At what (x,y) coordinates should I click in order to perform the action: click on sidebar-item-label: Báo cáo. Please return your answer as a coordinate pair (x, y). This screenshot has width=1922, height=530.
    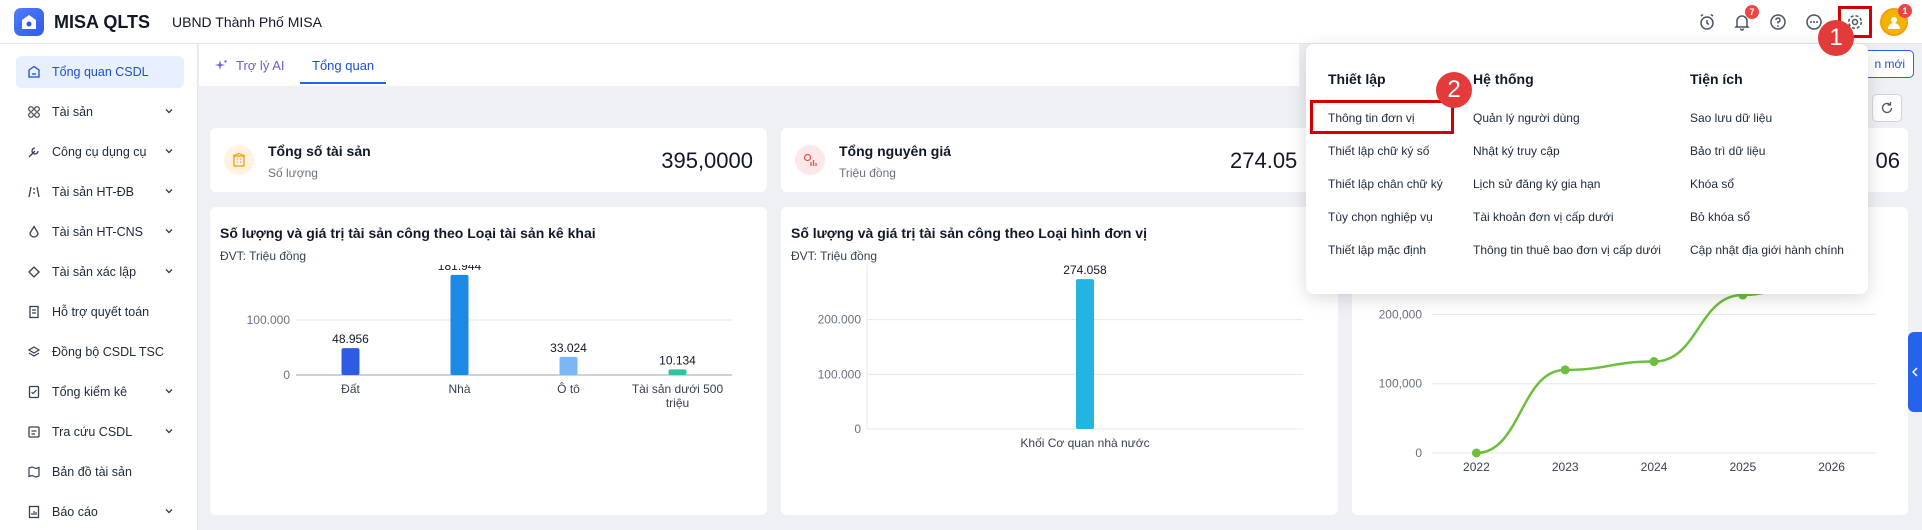
    Looking at the image, I should click on (75, 512).